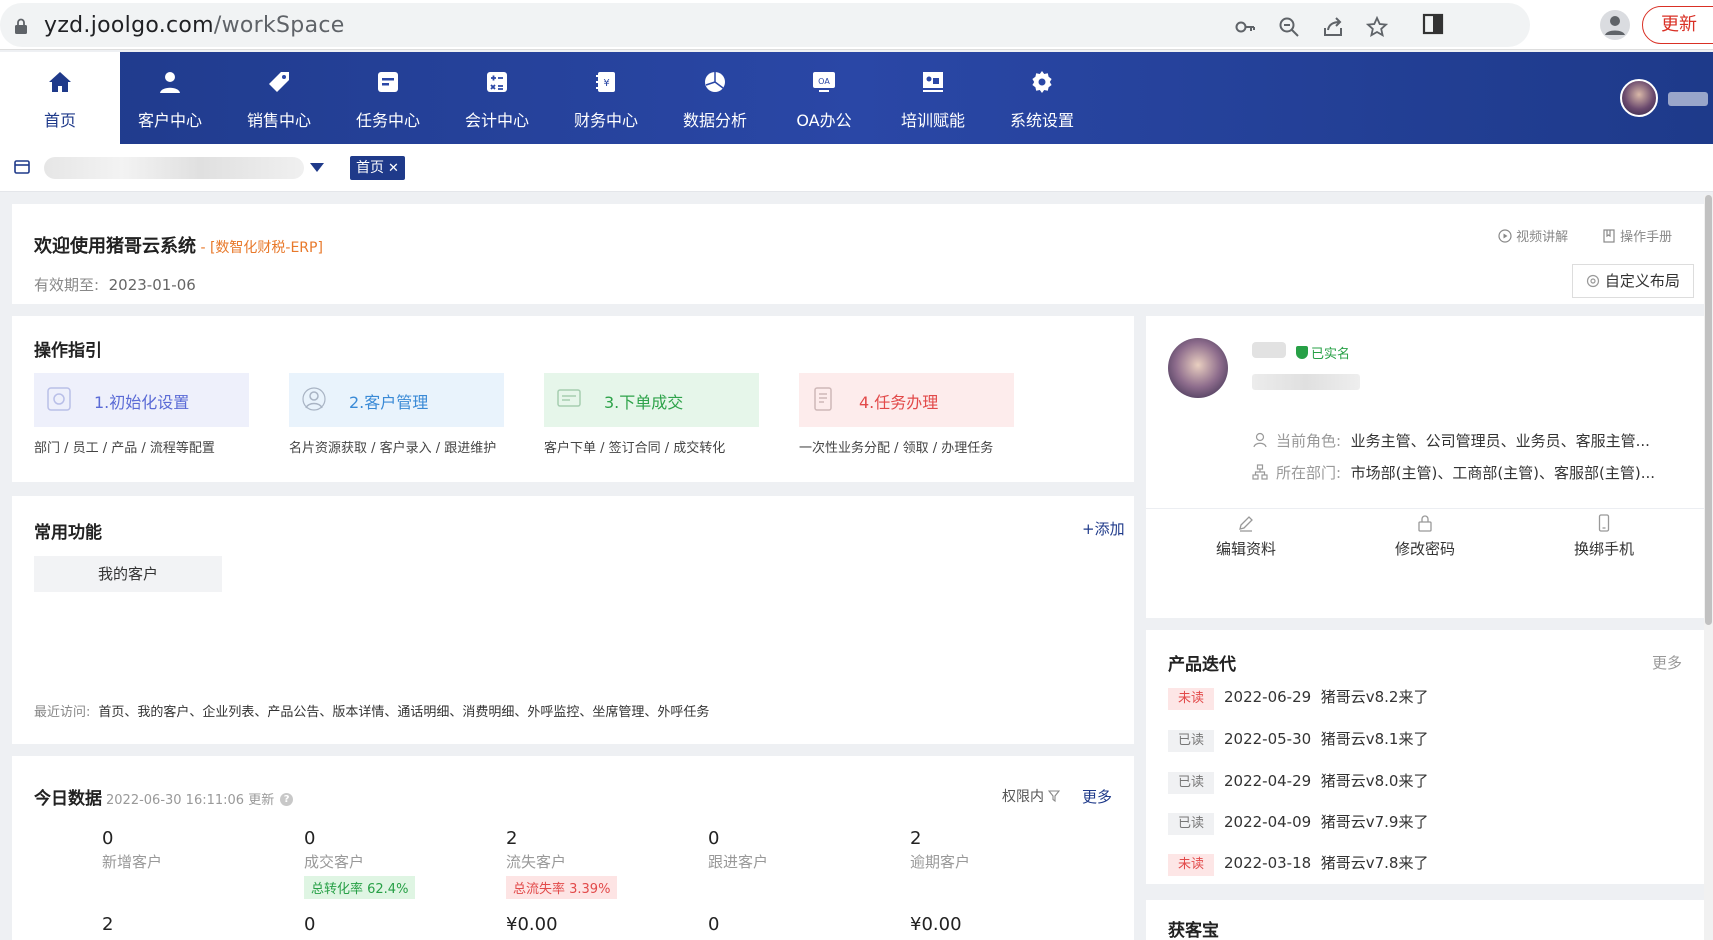 The image size is (1713, 940). Describe the element at coordinates (1041, 120) in the screenshot. I see `nav-label: 系统设置` at that location.